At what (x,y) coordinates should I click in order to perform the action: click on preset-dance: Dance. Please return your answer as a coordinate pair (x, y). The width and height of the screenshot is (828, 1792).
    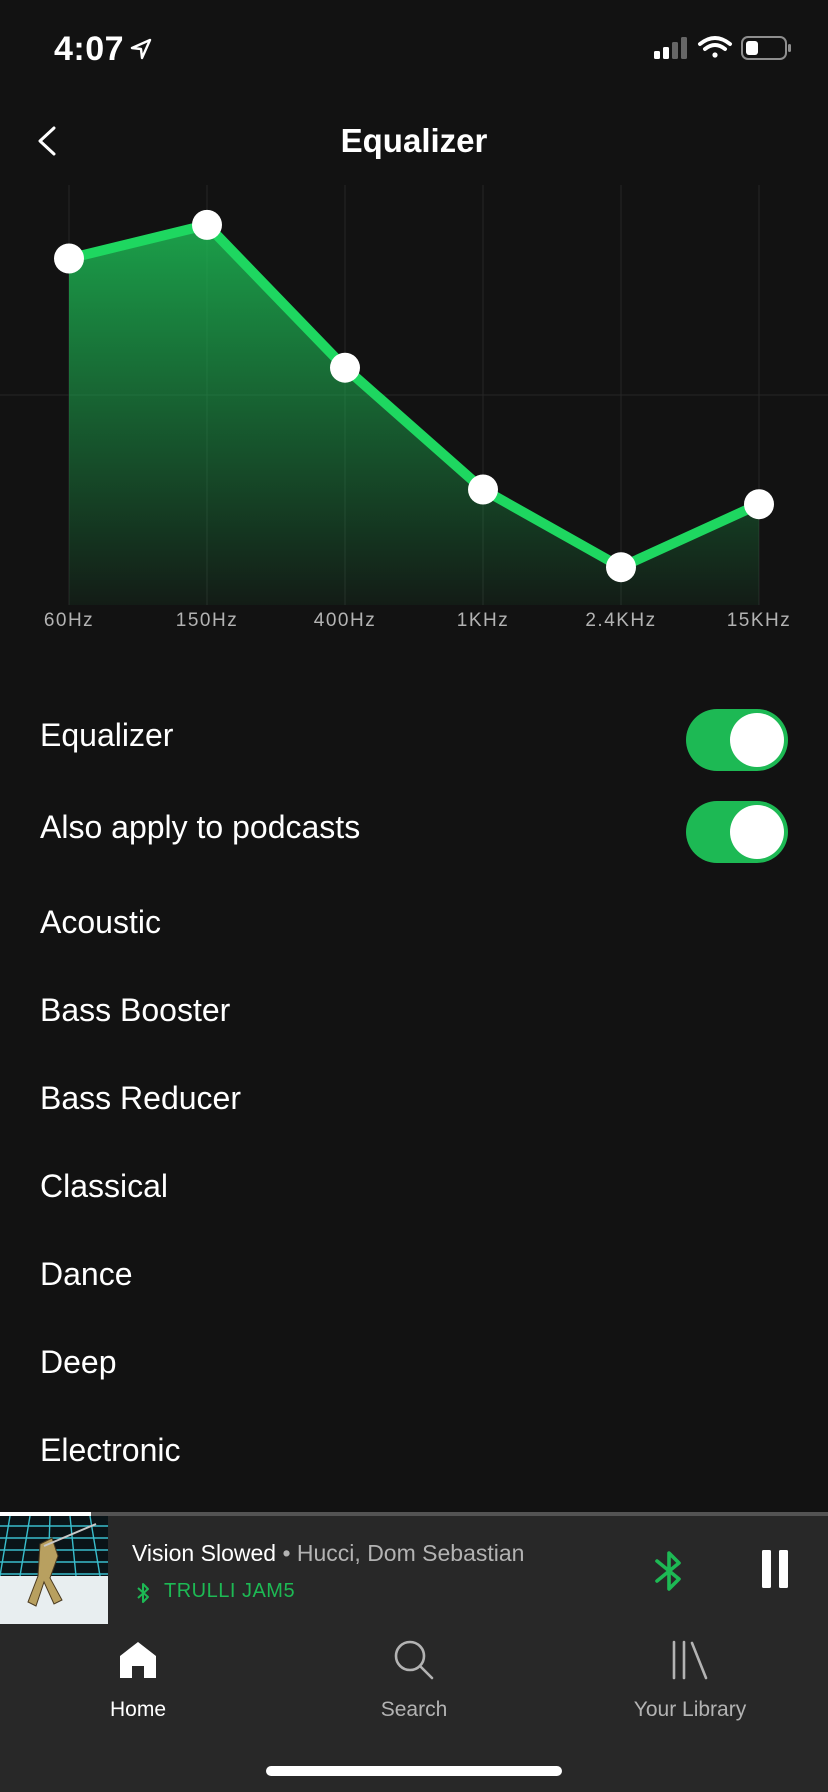
    Looking at the image, I should click on (414, 1276).